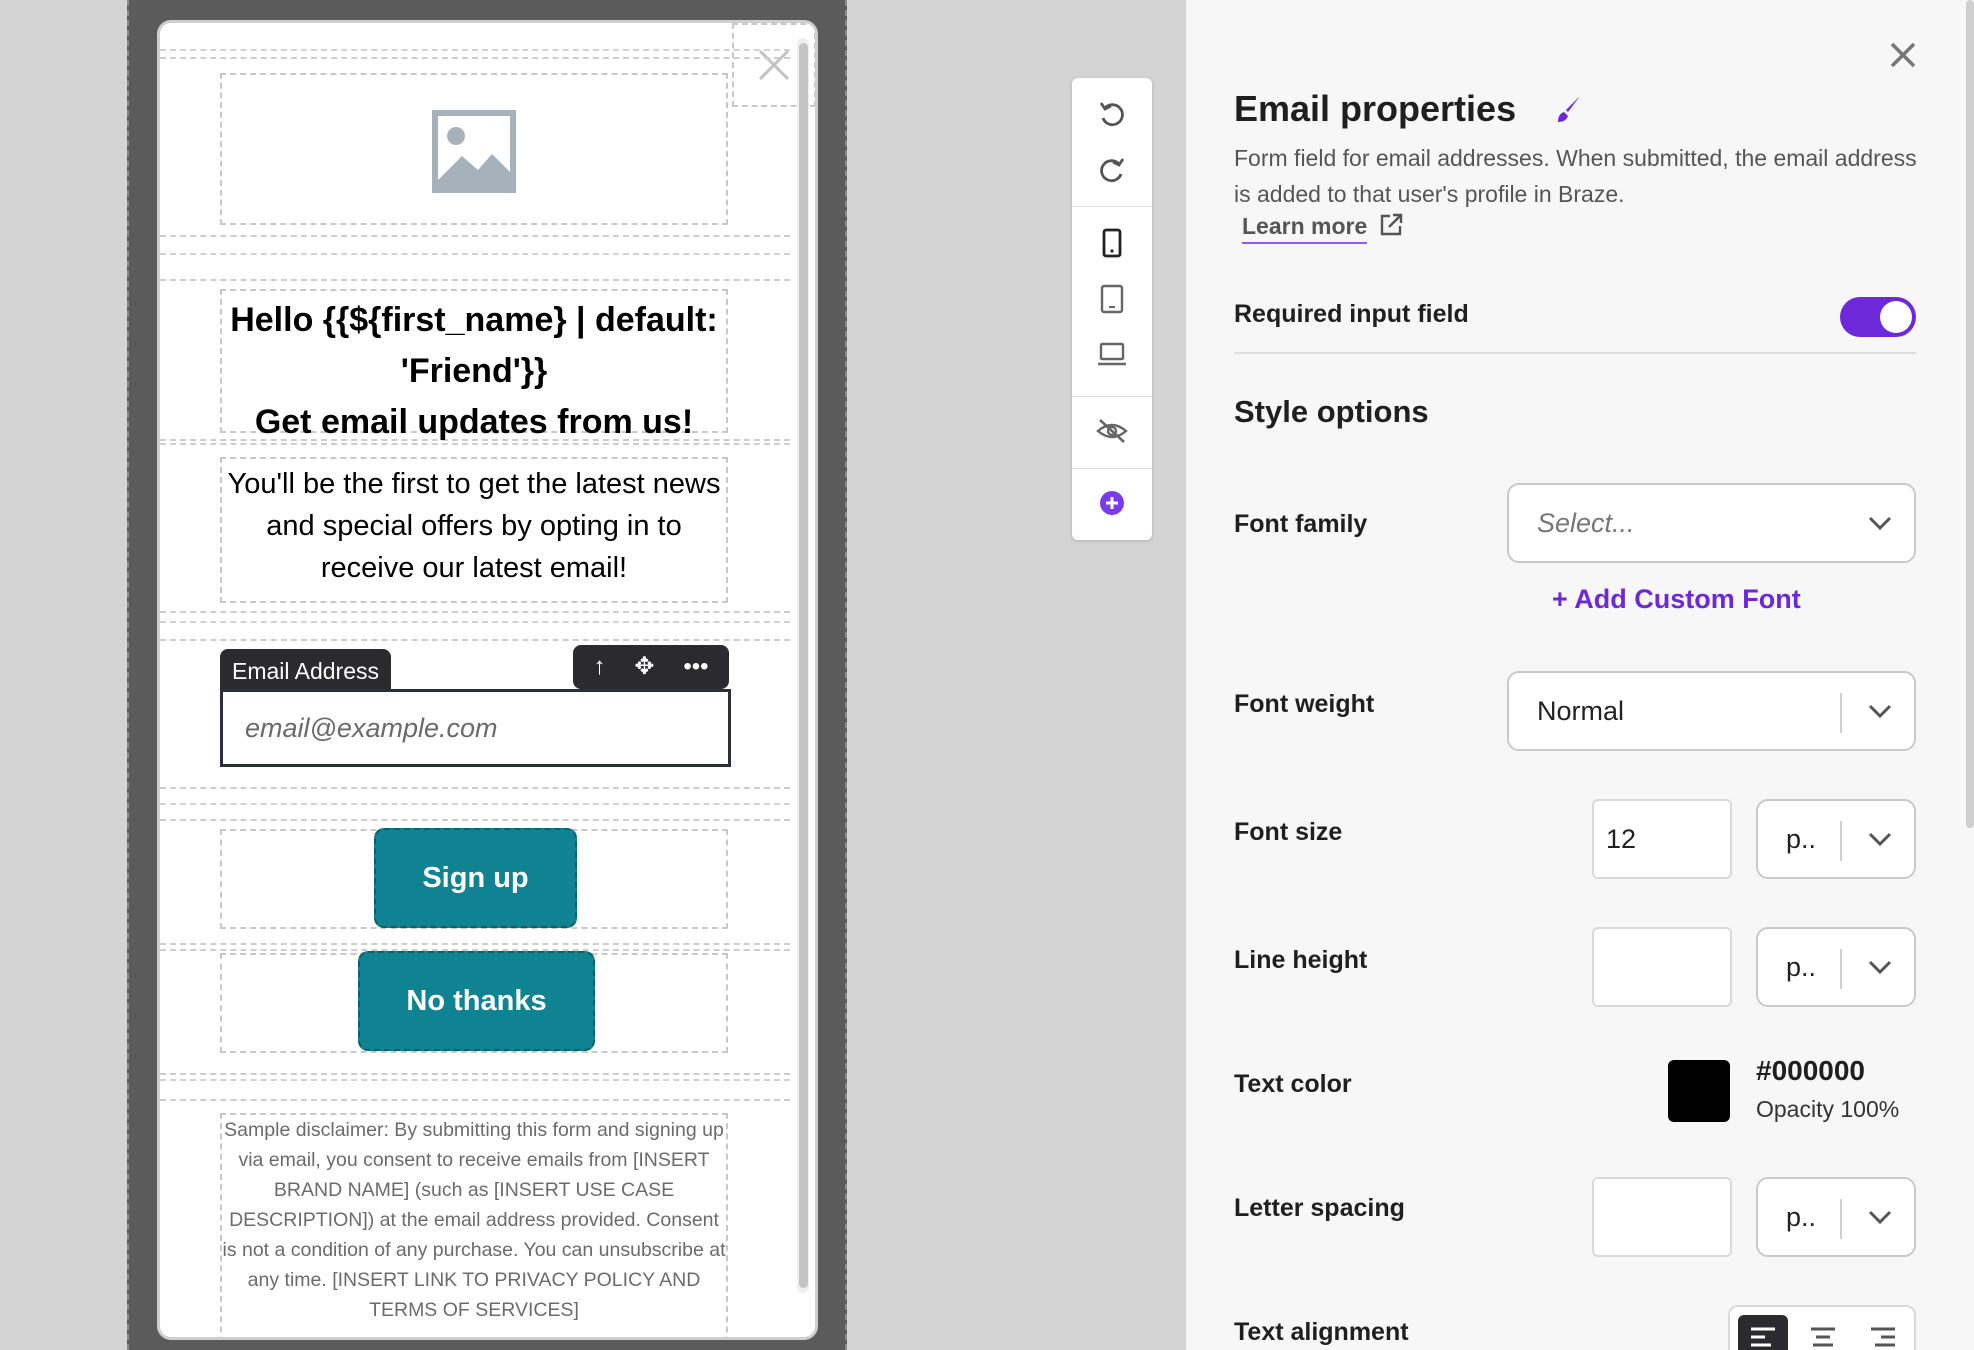 The height and width of the screenshot is (1350, 1974). What do you see at coordinates (1391, 225) in the screenshot?
I see `external-link-icon` at bounding box center [1391, 225].